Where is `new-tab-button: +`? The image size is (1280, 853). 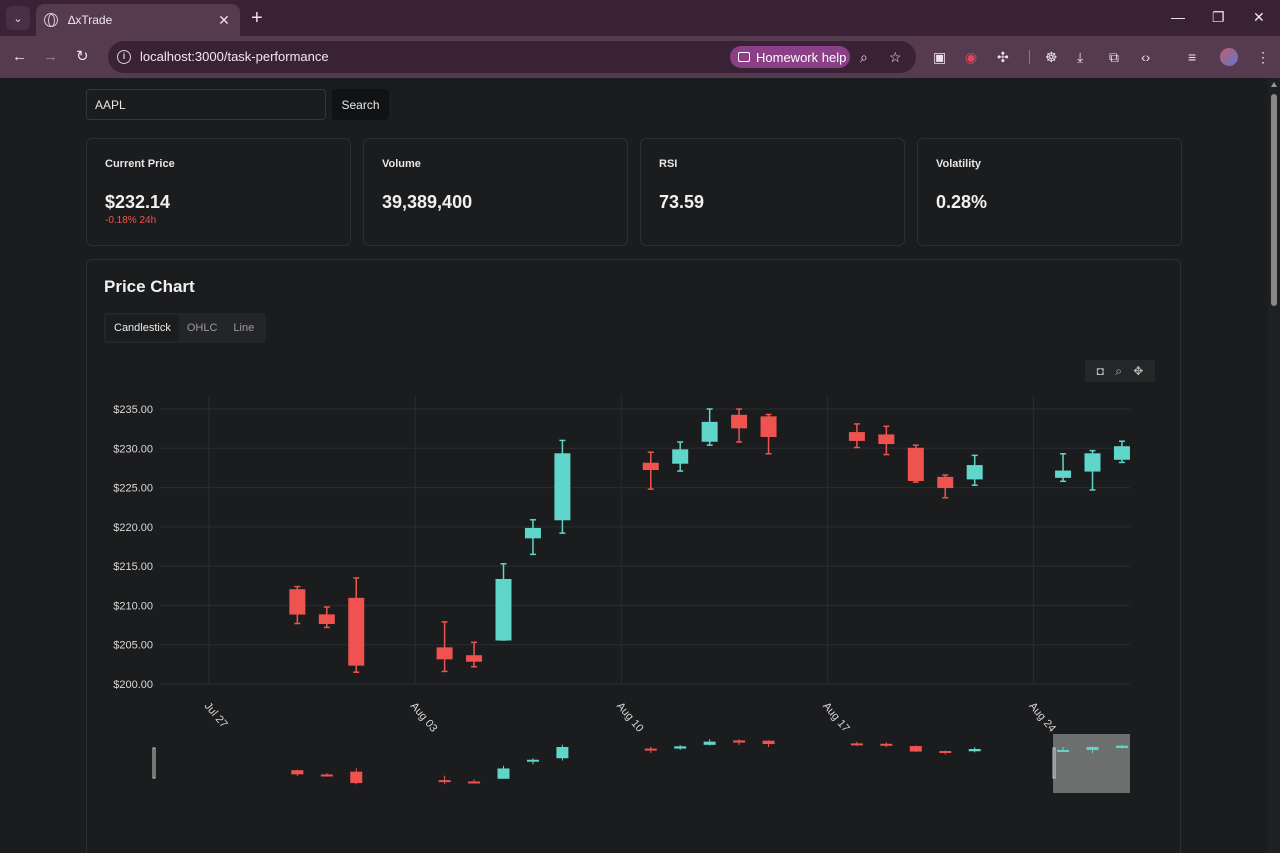
new-tab-button: + is located at coordinates (257, 18).